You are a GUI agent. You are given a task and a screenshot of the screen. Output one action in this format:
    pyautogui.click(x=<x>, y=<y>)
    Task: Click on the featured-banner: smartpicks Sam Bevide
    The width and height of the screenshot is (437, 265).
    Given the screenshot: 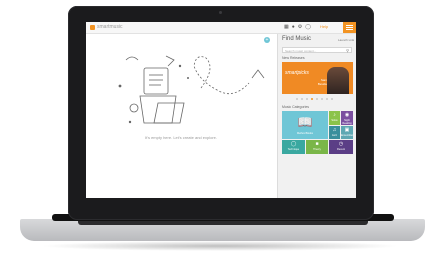 What is the action you would take?
    pyautogui.click(x=317, y=78)
    